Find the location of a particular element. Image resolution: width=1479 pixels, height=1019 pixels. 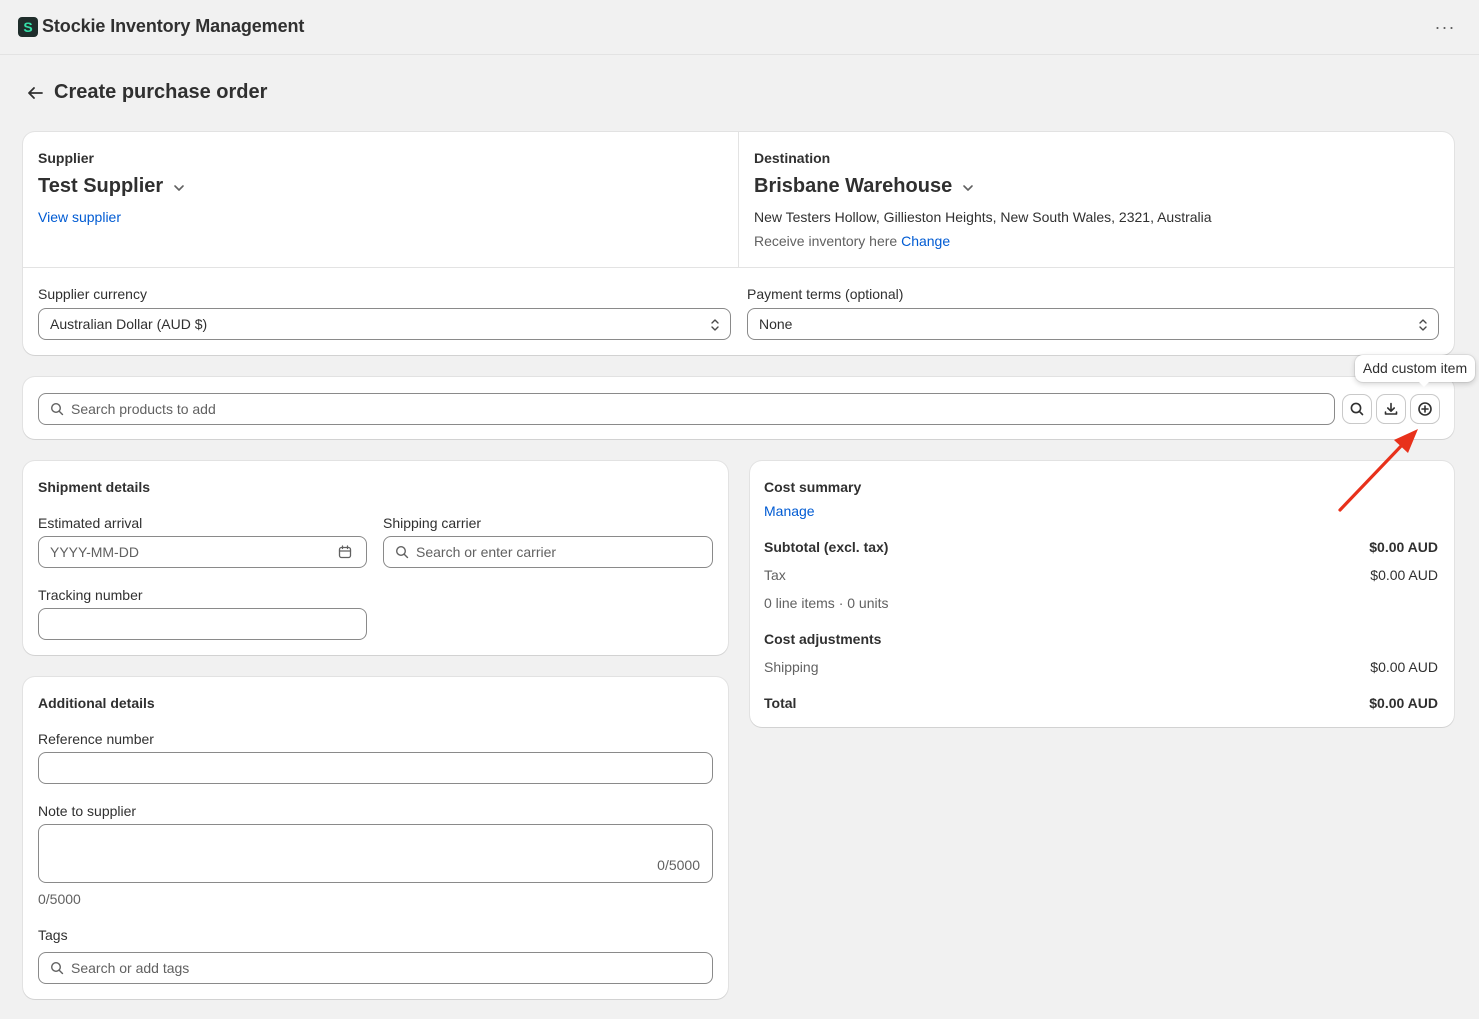

plus-circle-icon is located at coordinates (1425, 409).